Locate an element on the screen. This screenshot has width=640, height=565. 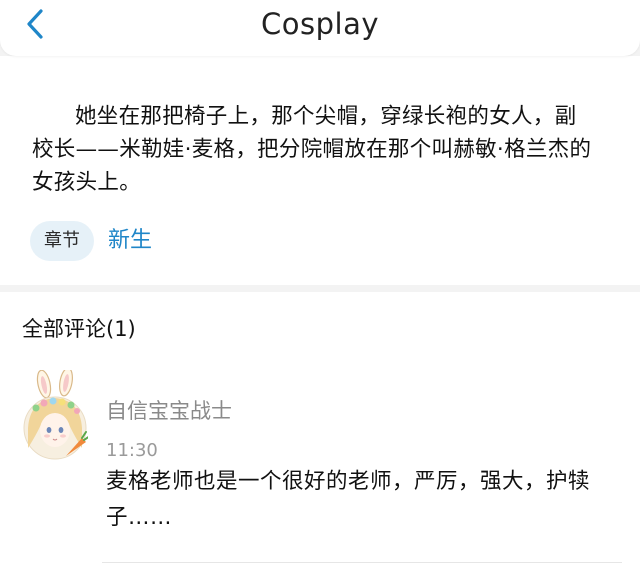
comment-timestamp: 11:30 is located at coordinates (132, 450).